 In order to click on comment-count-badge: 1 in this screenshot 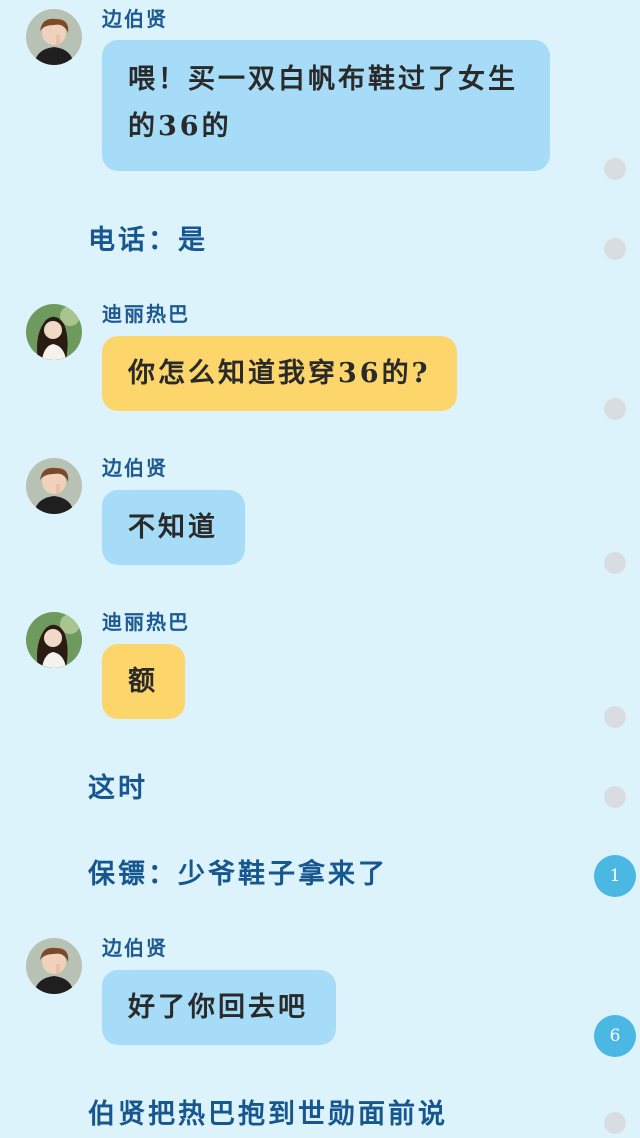, I will do `click(615, 876)`.